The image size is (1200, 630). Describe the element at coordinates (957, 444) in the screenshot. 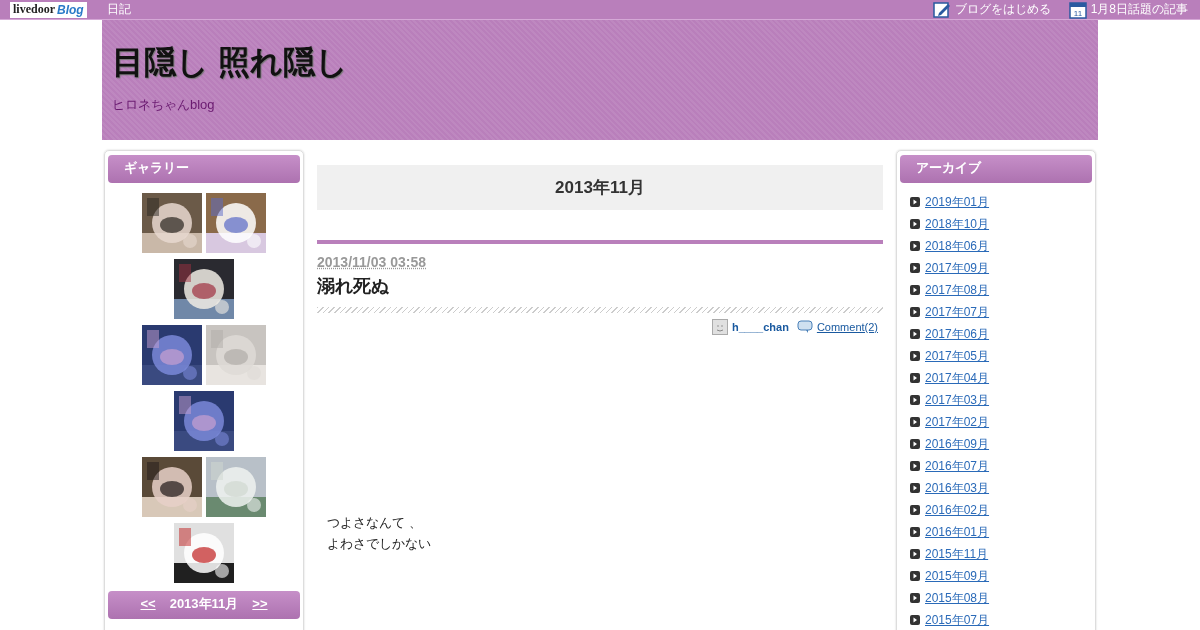

I see `archive-link: 2016年09月` at that location.